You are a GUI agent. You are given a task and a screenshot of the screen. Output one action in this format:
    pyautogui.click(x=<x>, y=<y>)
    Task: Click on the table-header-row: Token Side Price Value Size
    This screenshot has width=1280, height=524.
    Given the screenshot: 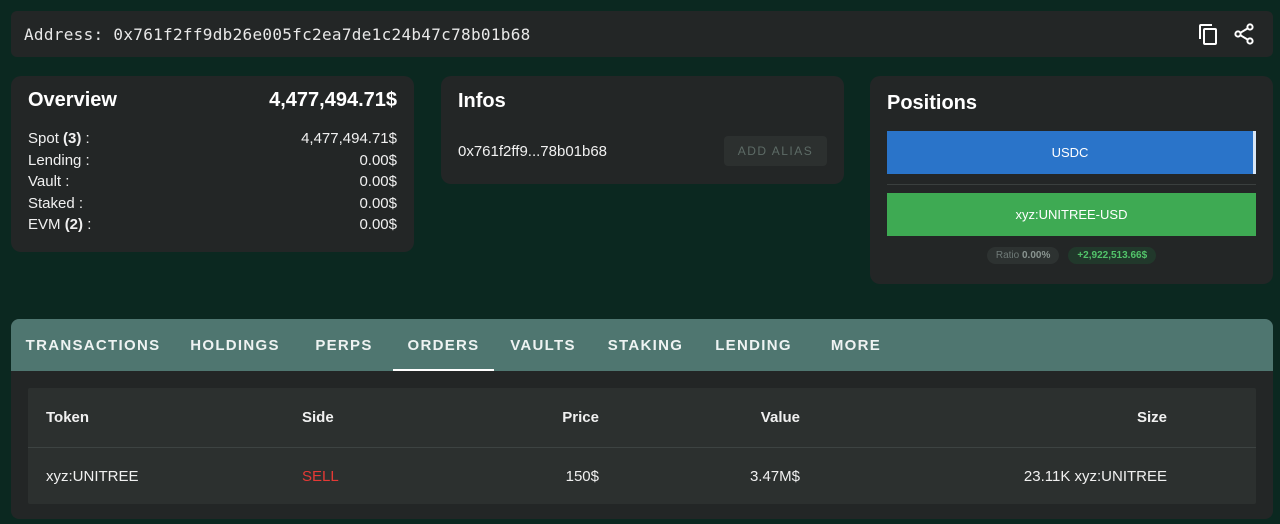 What is the action you would take?
    pyautogui.click(x=642, y=418)
    